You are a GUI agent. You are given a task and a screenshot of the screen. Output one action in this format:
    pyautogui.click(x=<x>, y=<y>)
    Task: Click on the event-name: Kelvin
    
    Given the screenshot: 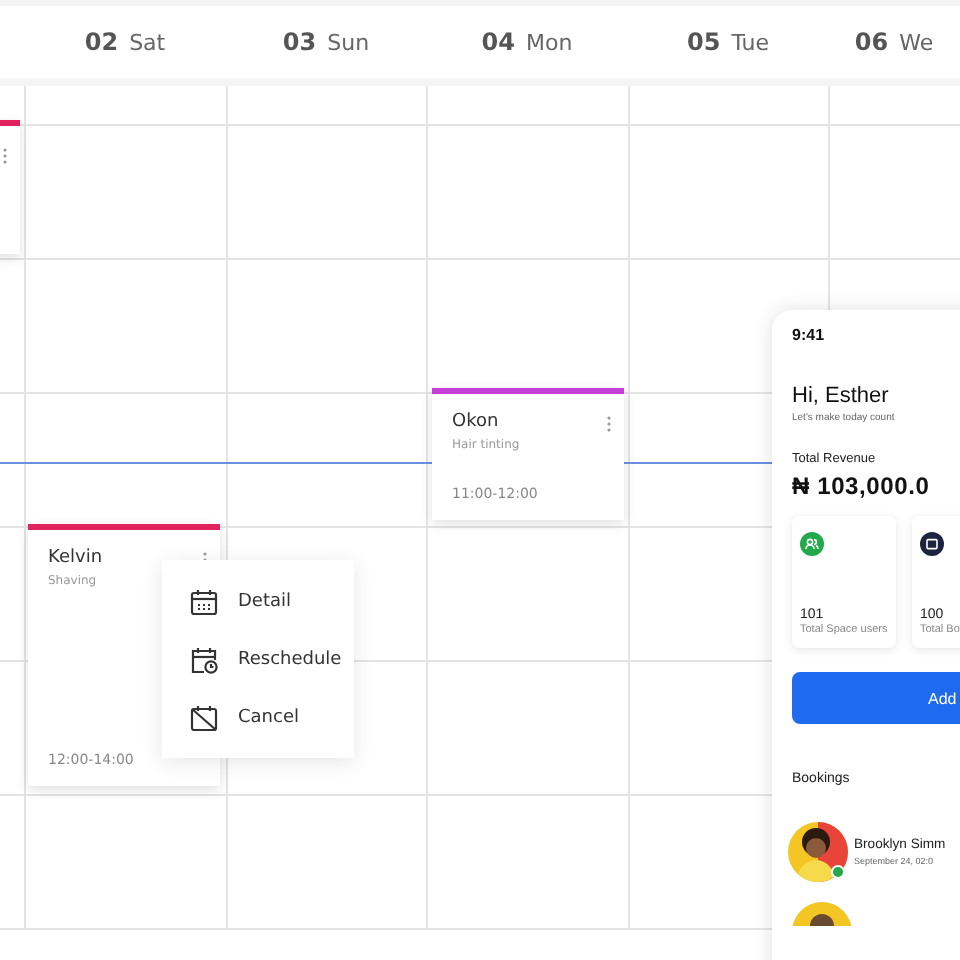 What is the action you would take?
    pyautogui.click(x=76, y=558)
    